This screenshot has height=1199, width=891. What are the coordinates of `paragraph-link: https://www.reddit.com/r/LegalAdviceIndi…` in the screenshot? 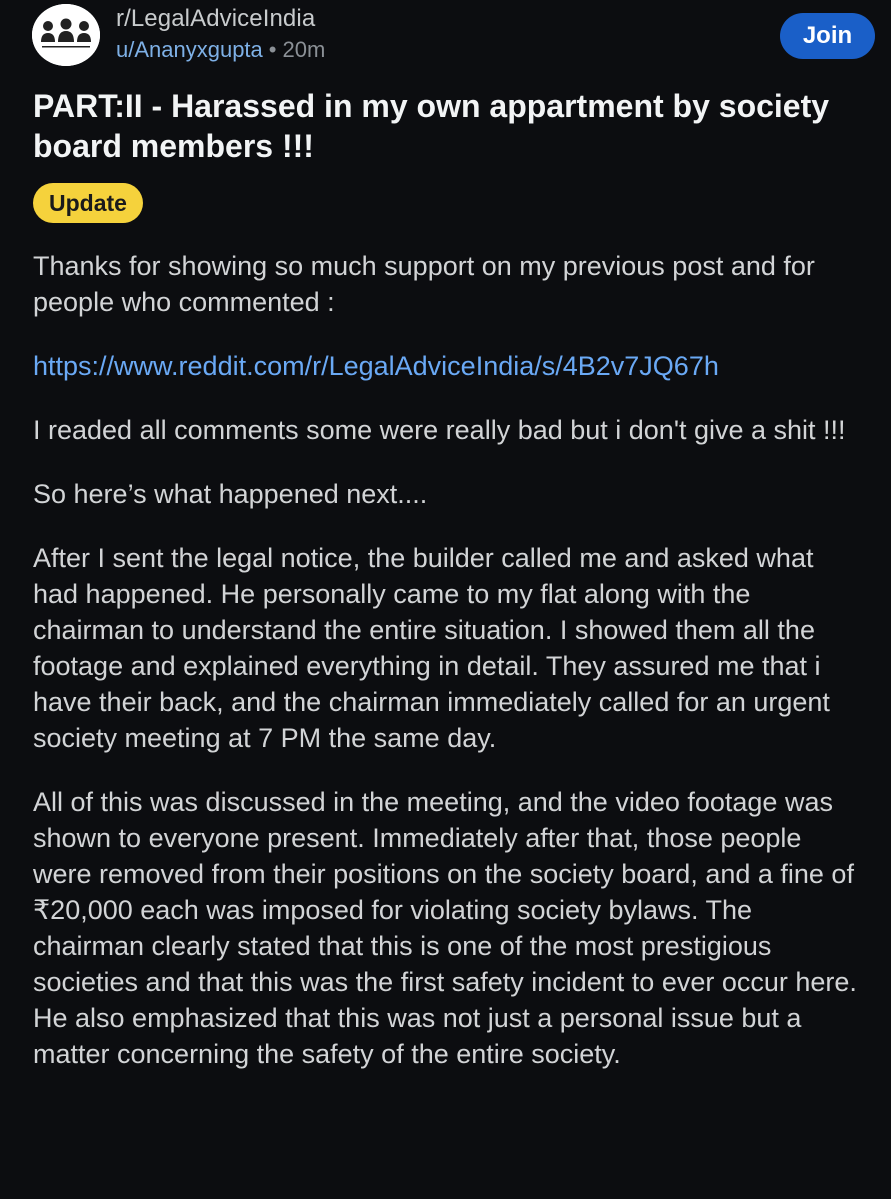 It's located at (449, 366).